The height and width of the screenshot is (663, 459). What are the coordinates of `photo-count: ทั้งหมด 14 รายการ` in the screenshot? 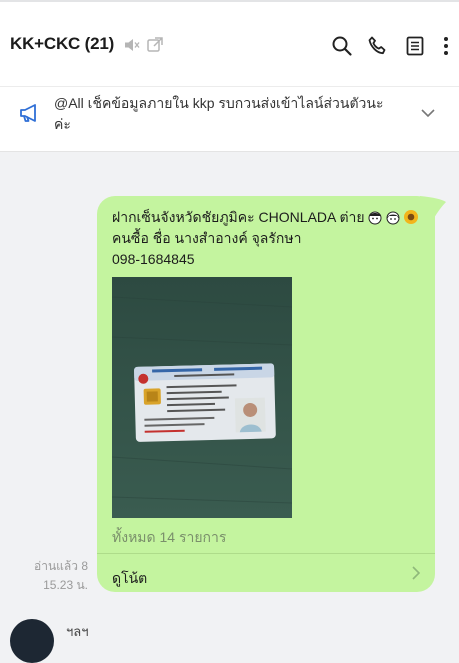 It's located at (169, 538).